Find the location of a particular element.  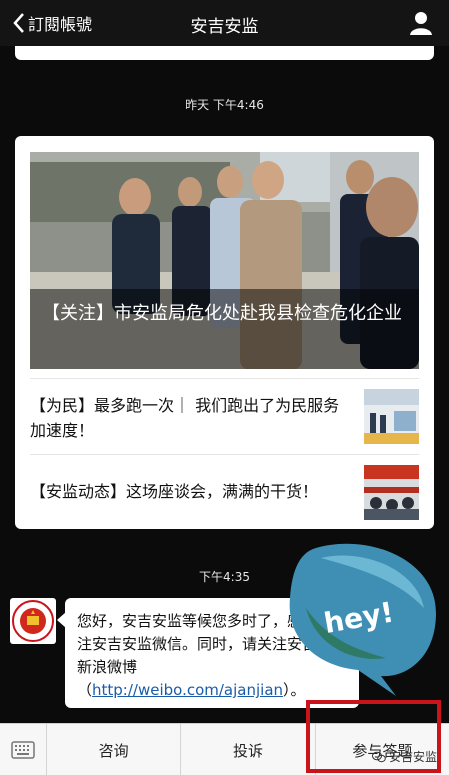

avatar is located at coordinates (33, 621).